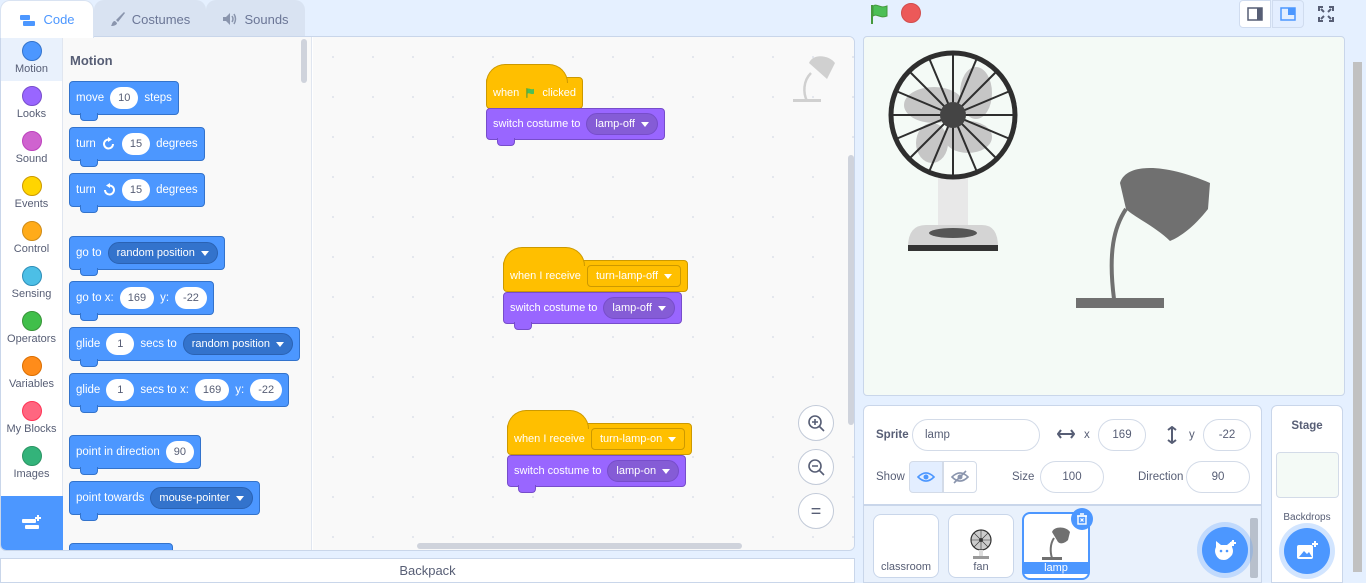  I want to click on block-move-steps: move 10 steps, so click(124, 101).